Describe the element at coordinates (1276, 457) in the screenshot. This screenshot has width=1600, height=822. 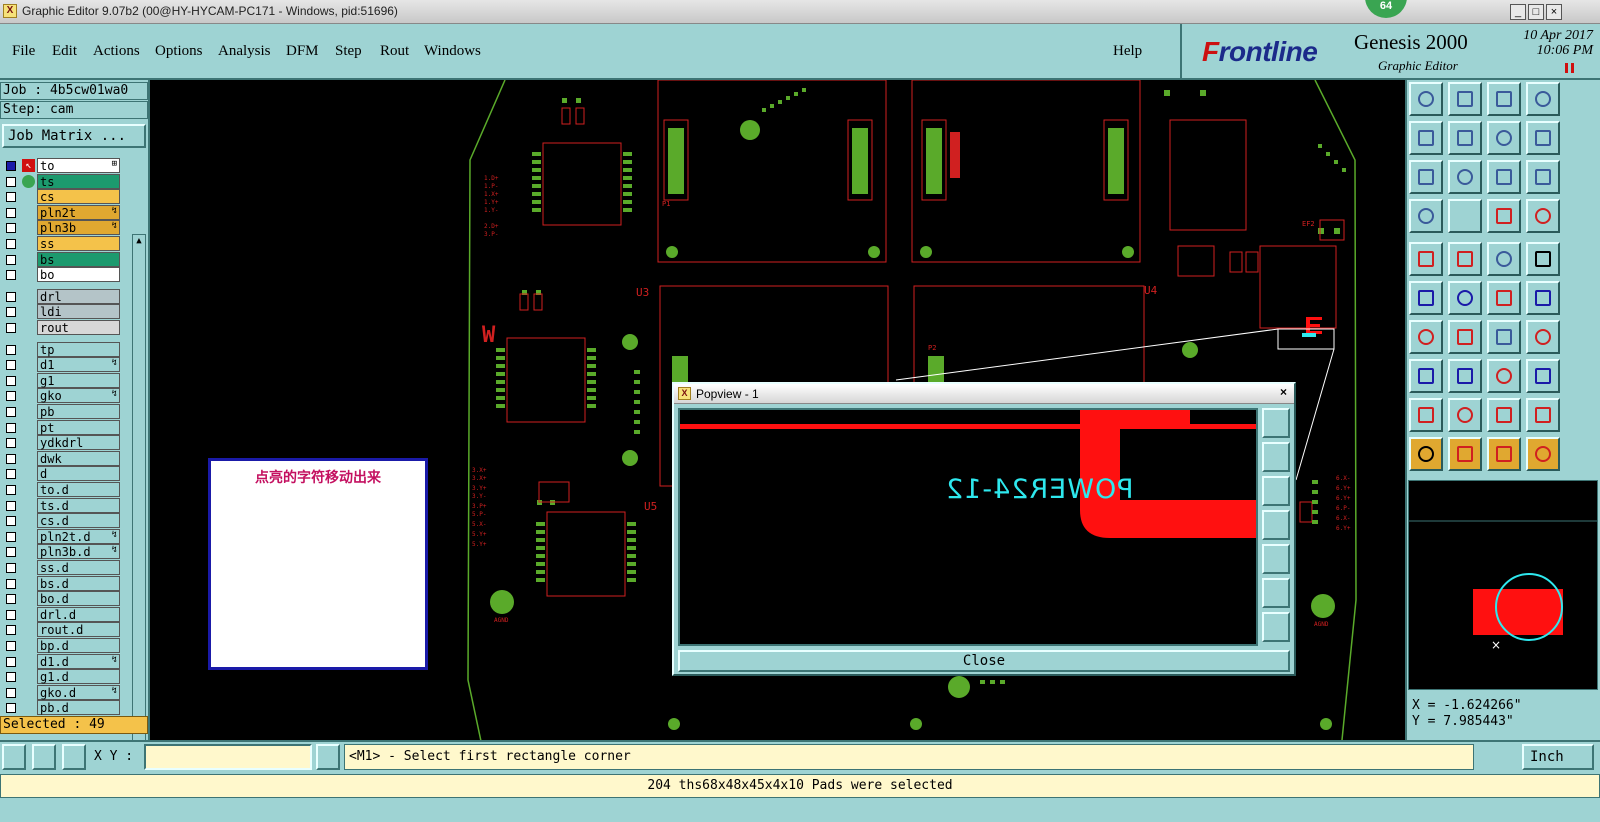
I see `pv-up-icon` at that location.